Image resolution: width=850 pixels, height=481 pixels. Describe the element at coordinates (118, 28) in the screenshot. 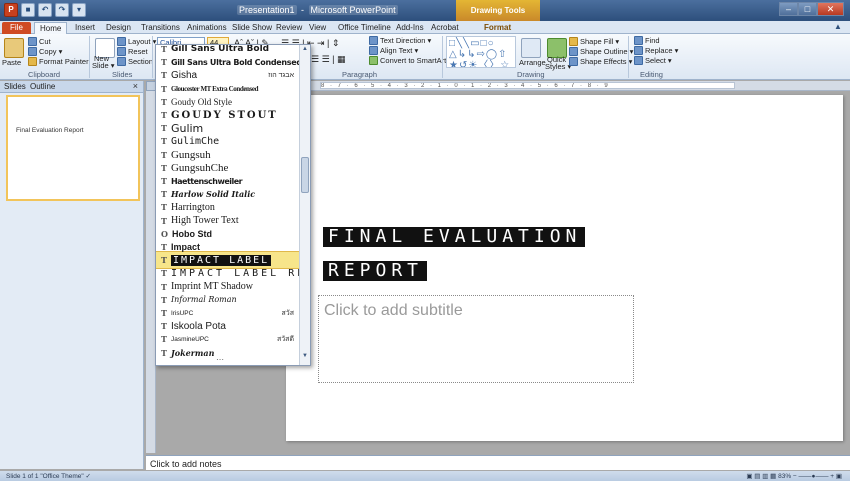

I see `tab-design: Design` at that location.